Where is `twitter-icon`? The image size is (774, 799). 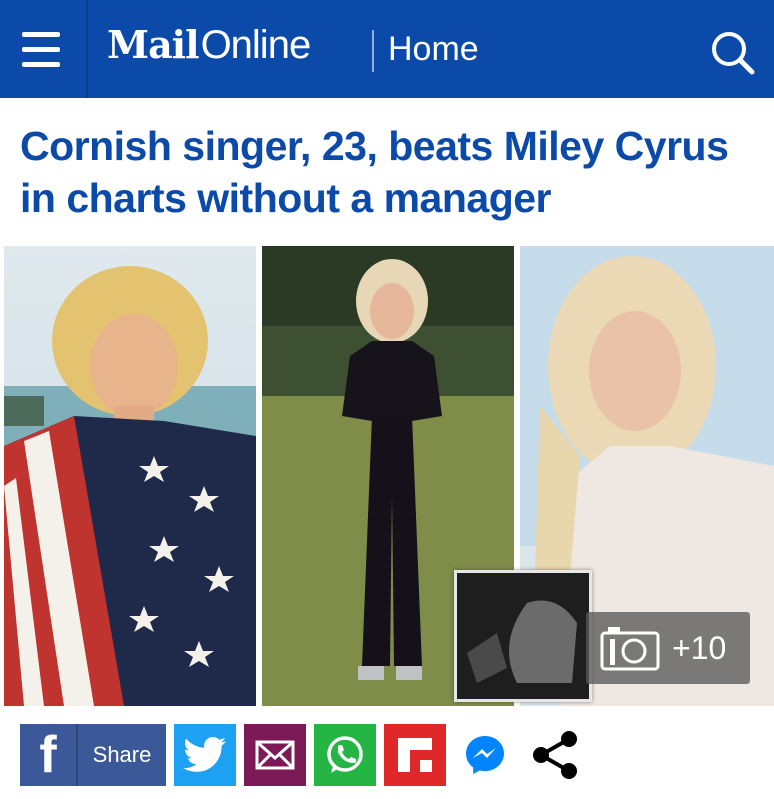
twitter-icon is located at coordinates (204, 754).